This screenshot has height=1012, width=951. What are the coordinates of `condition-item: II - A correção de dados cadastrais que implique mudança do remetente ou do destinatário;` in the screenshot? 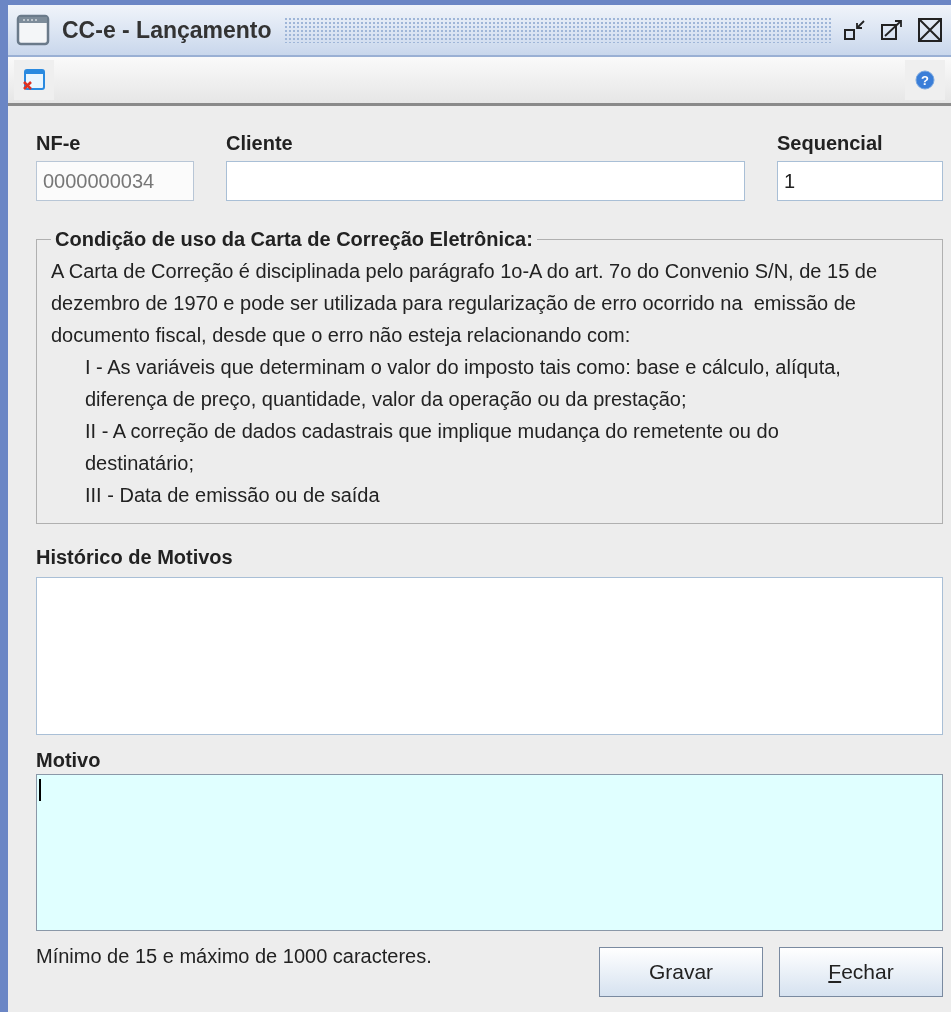 It's located at (432, 447).